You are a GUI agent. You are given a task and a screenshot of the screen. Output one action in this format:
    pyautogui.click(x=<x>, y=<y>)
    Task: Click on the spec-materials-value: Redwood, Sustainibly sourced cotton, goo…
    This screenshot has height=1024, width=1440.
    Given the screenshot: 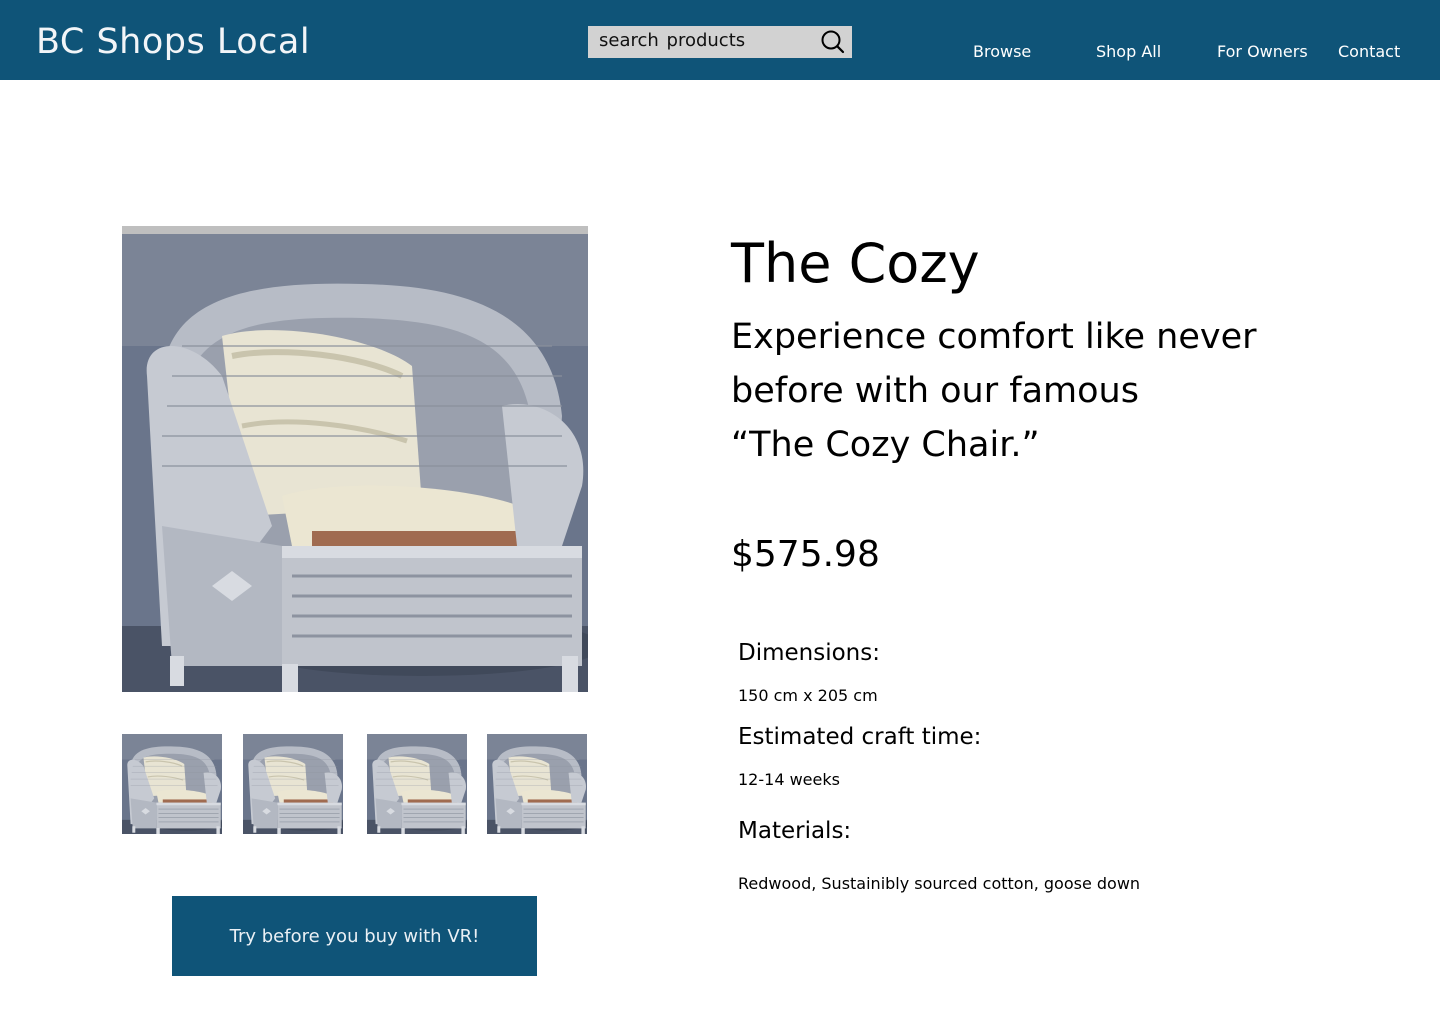 What is the action you would take?
    pyautogui.click(x=939, y=883)
    